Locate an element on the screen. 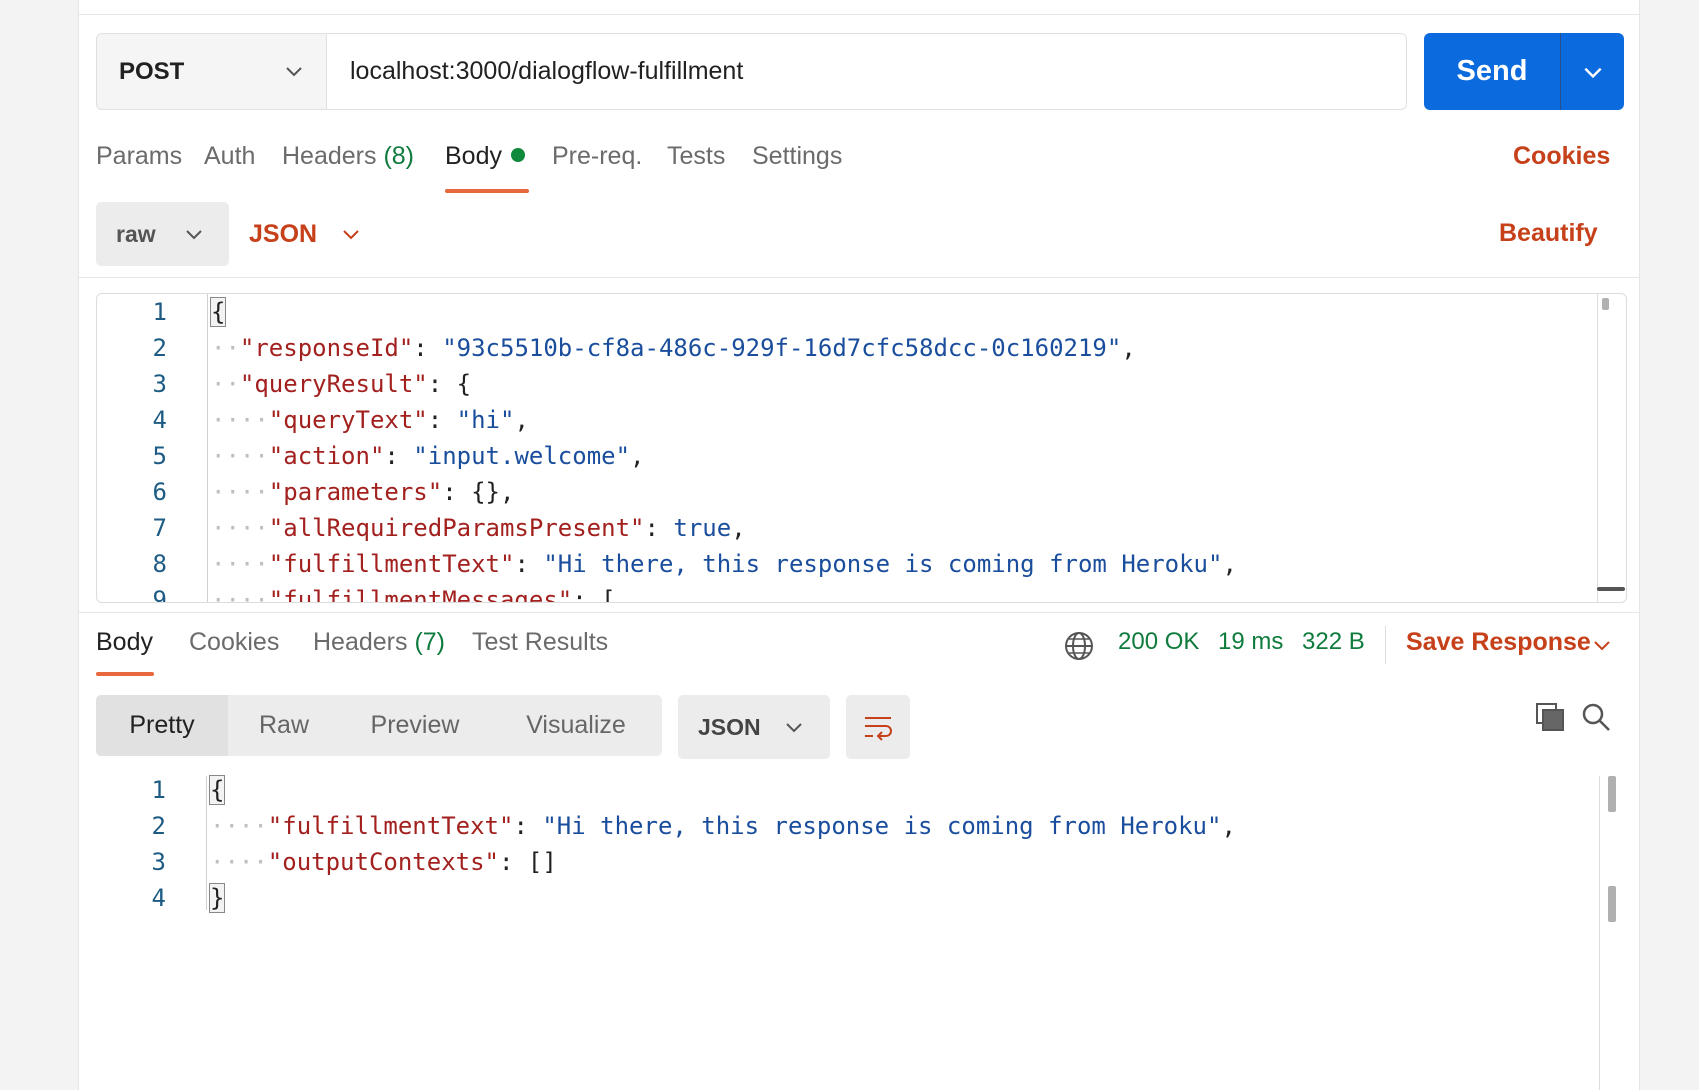  request-code-line: ··"queryResult": { is located at coordinates (341, 384).